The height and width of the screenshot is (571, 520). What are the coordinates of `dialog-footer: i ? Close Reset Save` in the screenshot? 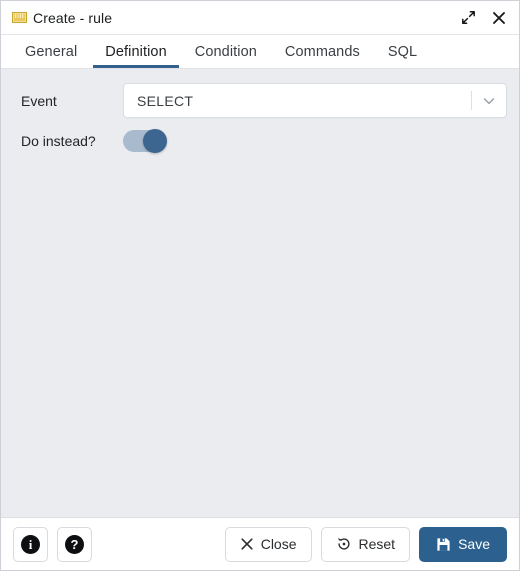 It's located at (260, 543).